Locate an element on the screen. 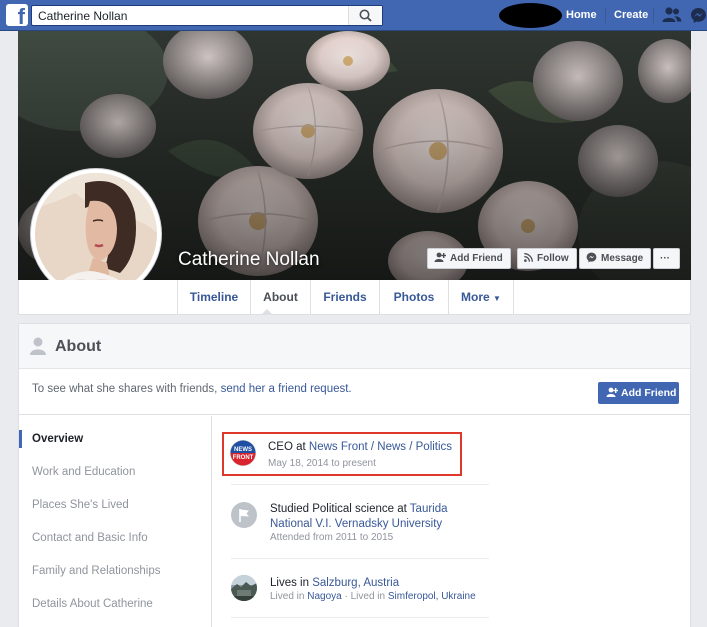  message-button: Message is located at coordinates (615, 258).